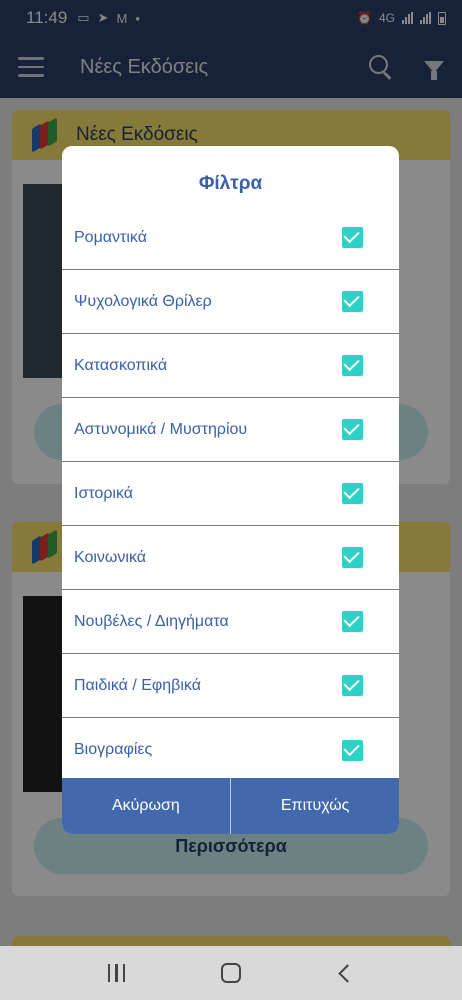 The height and width of the screenshot is (1000, 462). Describe the element at coordinates (143, 301) in the screenshot. I see `filter-option-label: Ψυχολογικά Θρίλερ` at that location.